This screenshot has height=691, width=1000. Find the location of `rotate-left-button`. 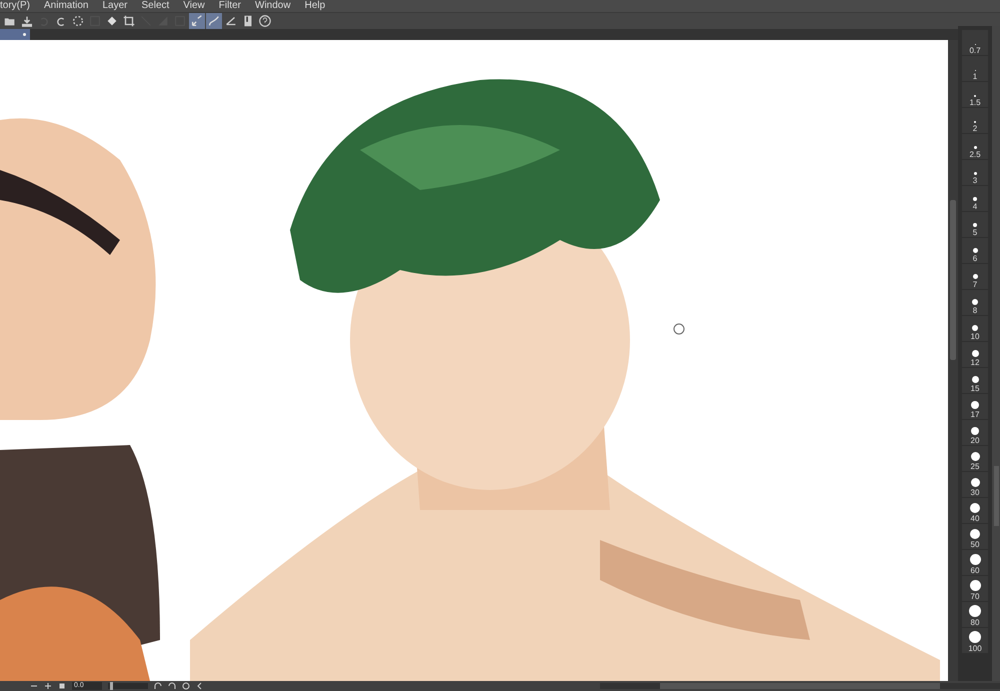

rotate-left-button is located at coordinates (158, 686).